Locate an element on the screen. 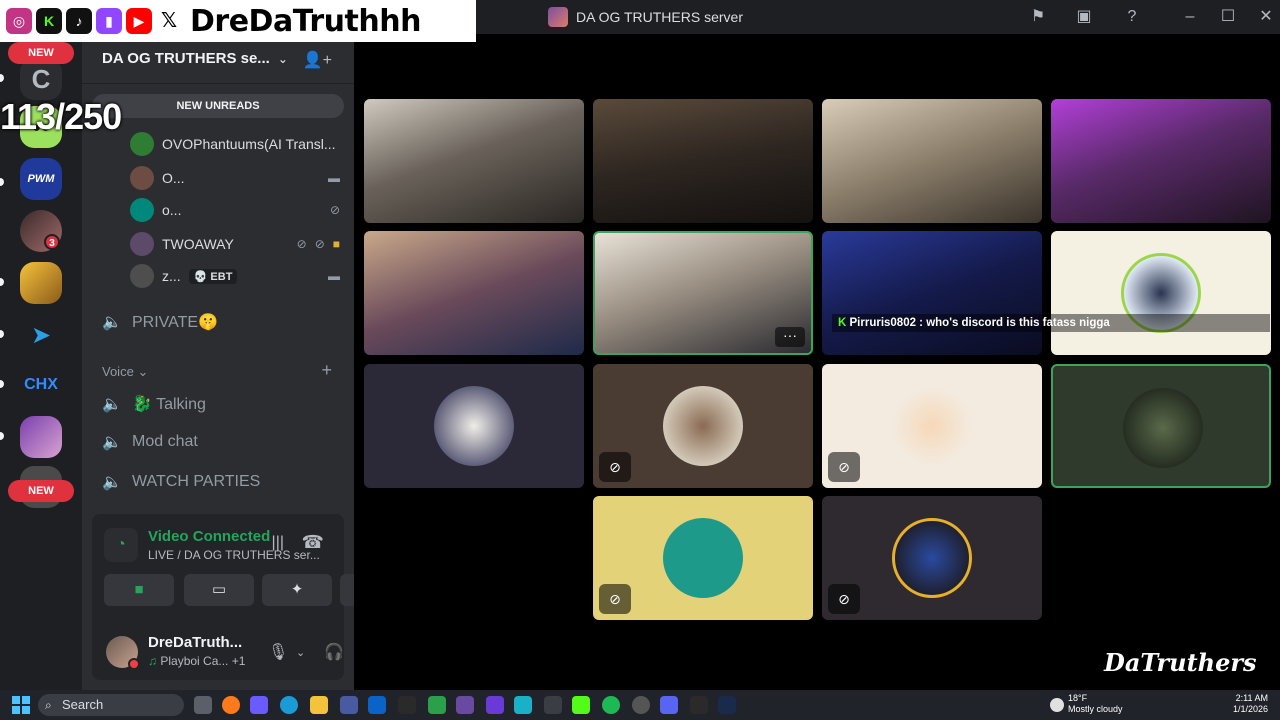  video-tile-avatar-11: ⊘ is located at coordinates (932, 426).